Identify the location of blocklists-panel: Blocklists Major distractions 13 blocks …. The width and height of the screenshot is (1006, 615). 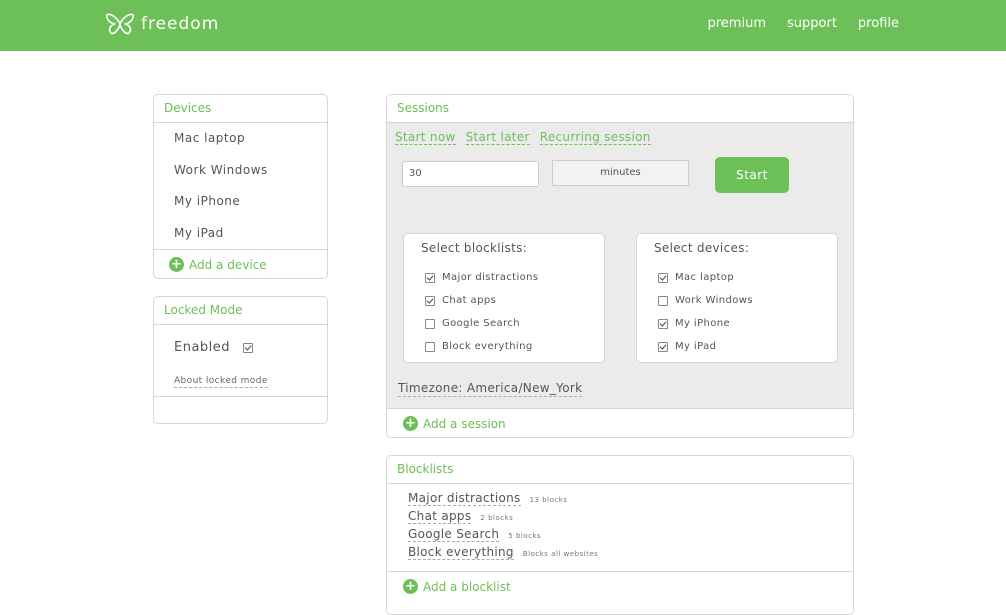
(620, 535).